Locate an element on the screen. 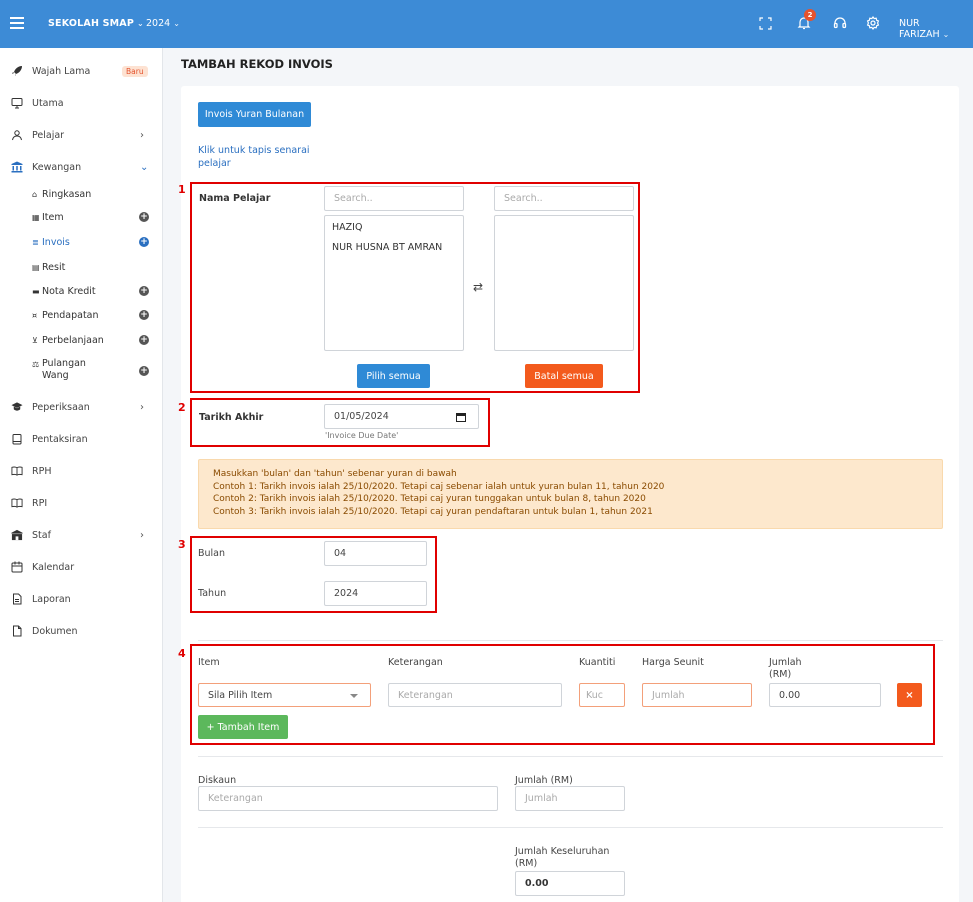 The image size is (973, 902). list-item: NUR HUSNA BT AMRAN is located at coordinates (387, 247).